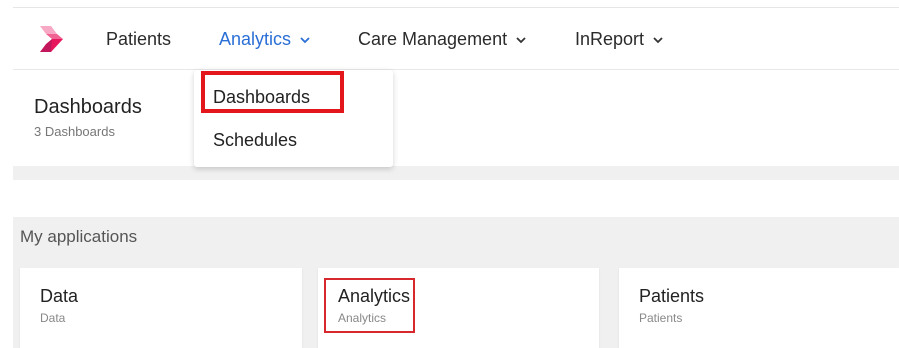 This screenshot has width=899, height=348. Describe the element at coordinates (661, 318) in the screenshot. I see `app-card-subtitle: Patients` at that location.